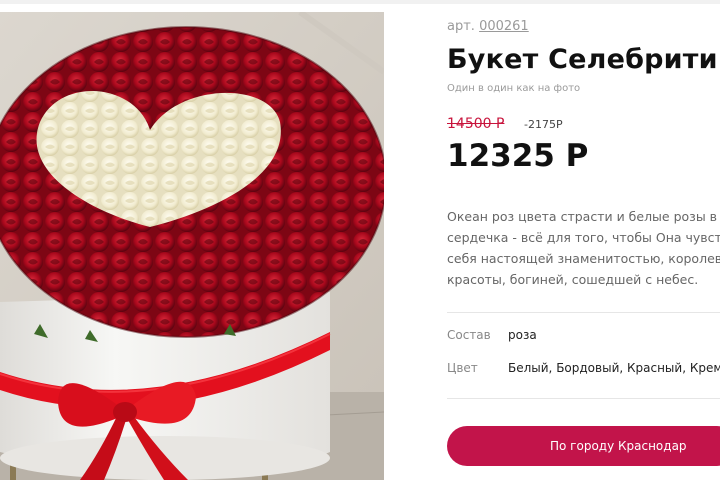 The image size is (720, 480). What do you see at coordinates (518, 156) in the screenshot?
I see `current-price: 12325 Р` at bounding box center [518, 156].